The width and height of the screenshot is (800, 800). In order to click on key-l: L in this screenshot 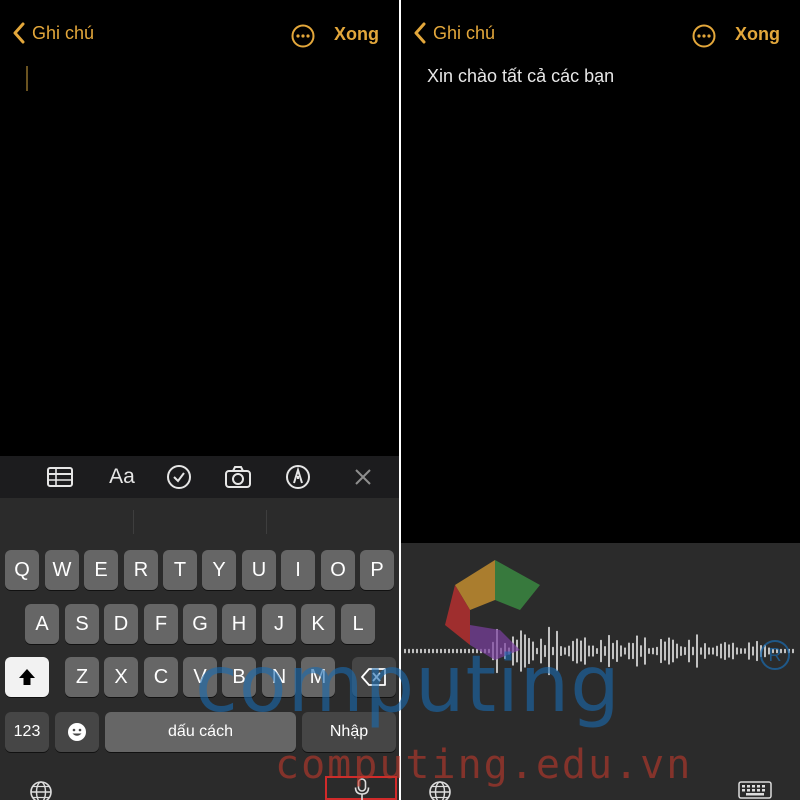, I will do `click(358, 624)`.